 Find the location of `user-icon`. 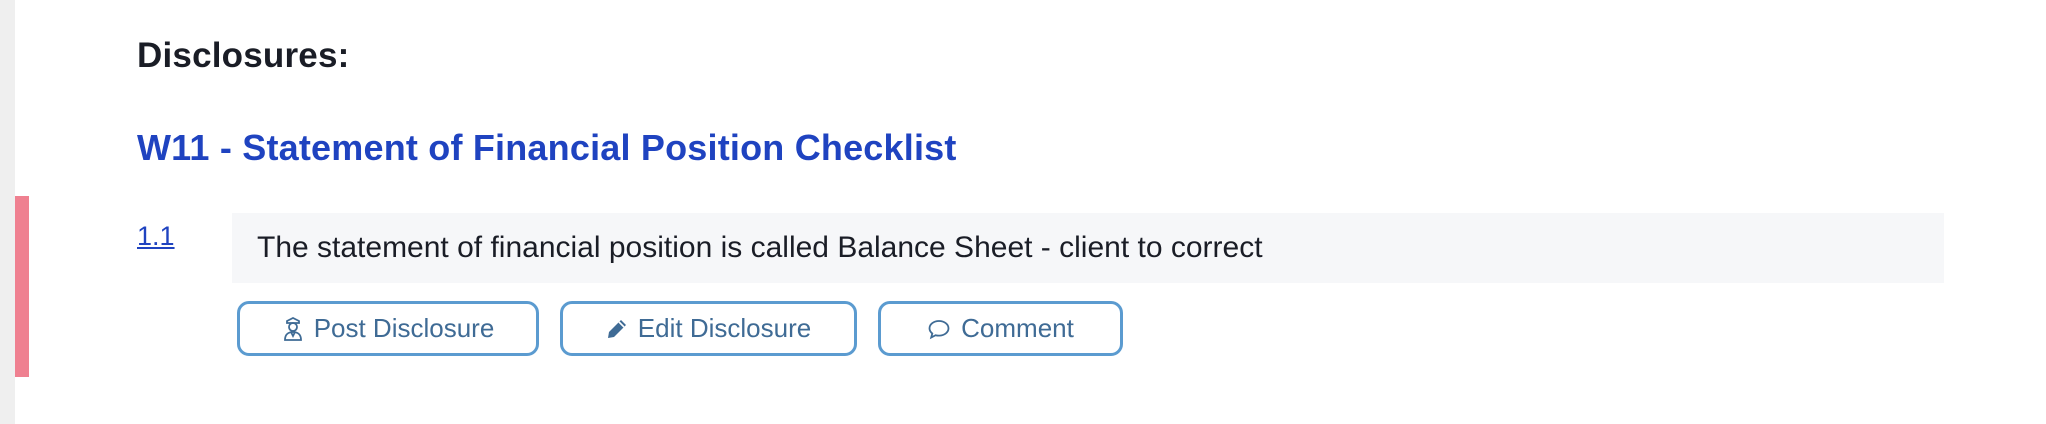

user-icon is located at coordinates (293, 329).